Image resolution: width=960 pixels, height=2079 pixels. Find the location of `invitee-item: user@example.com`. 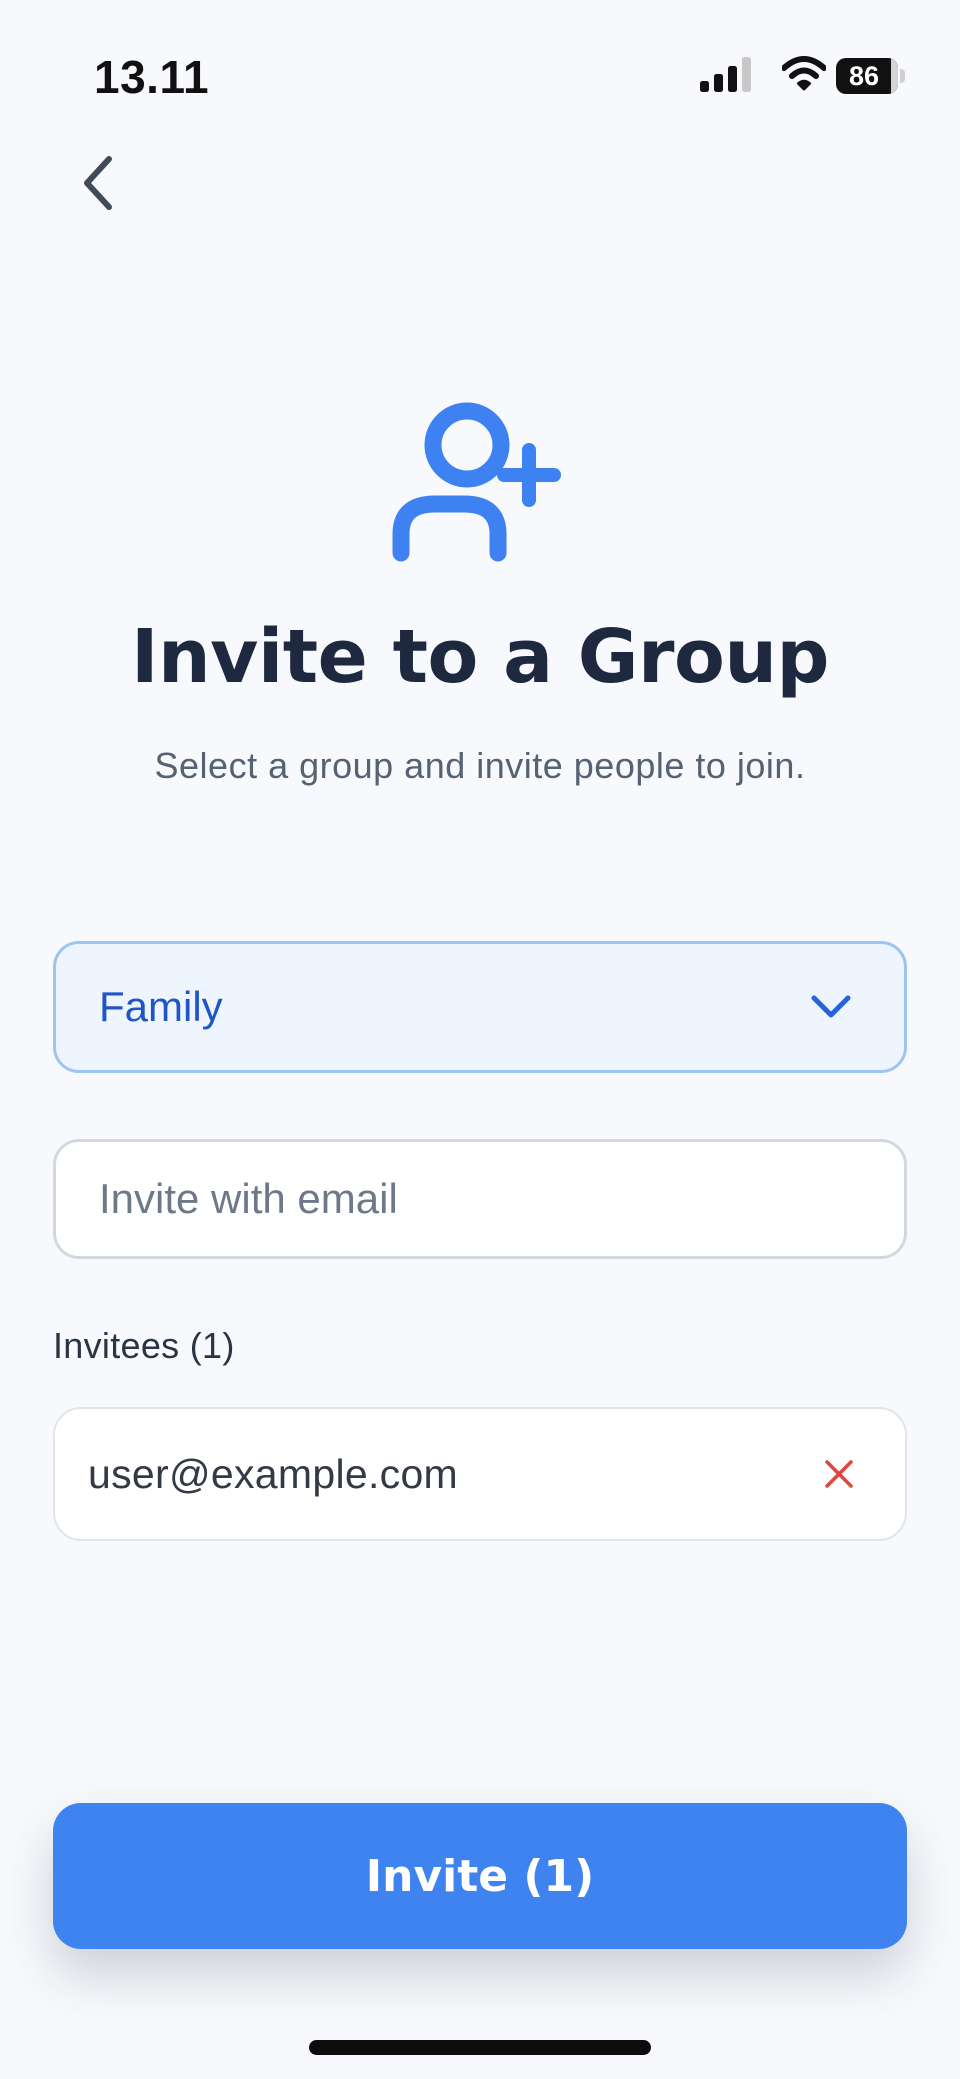

invitee-item: user@example.com is located at coordinates (480, 1474).